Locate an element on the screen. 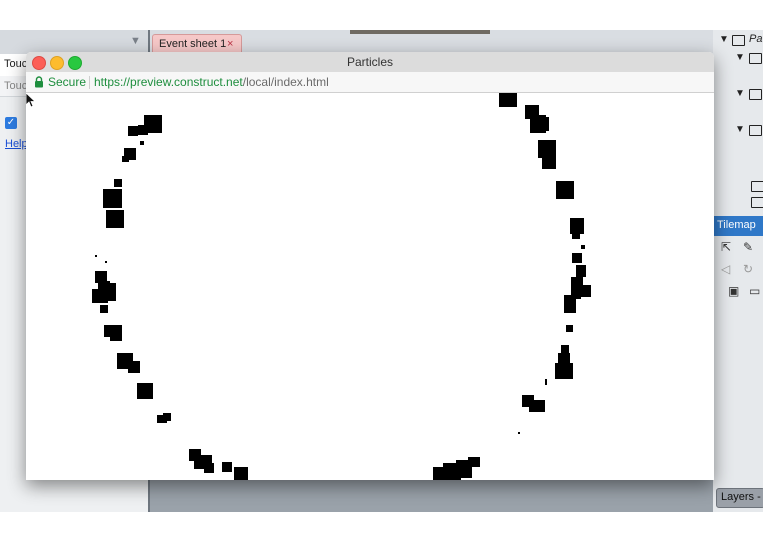 This screenshot has width=763, height=541. help-link: Help is located at coordinates (16, 144).